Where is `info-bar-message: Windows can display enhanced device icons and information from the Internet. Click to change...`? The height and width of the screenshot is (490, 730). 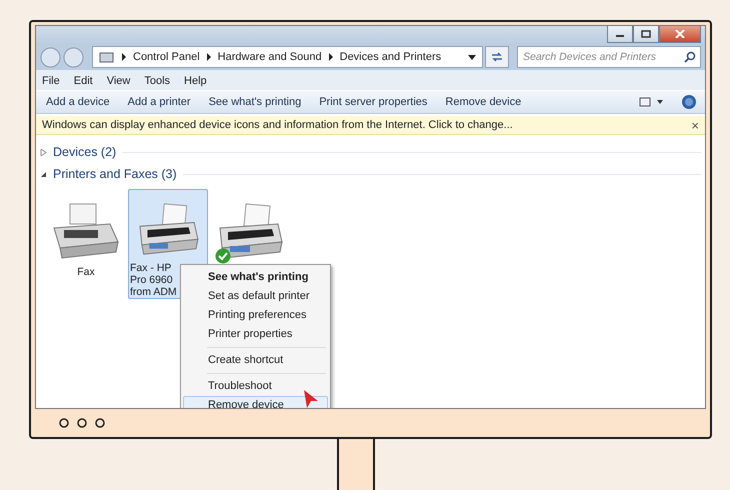
info-bar-message: Windows can display enhanced device icons and information from the Internet. Click to change... is located at coordinates (278, 125).